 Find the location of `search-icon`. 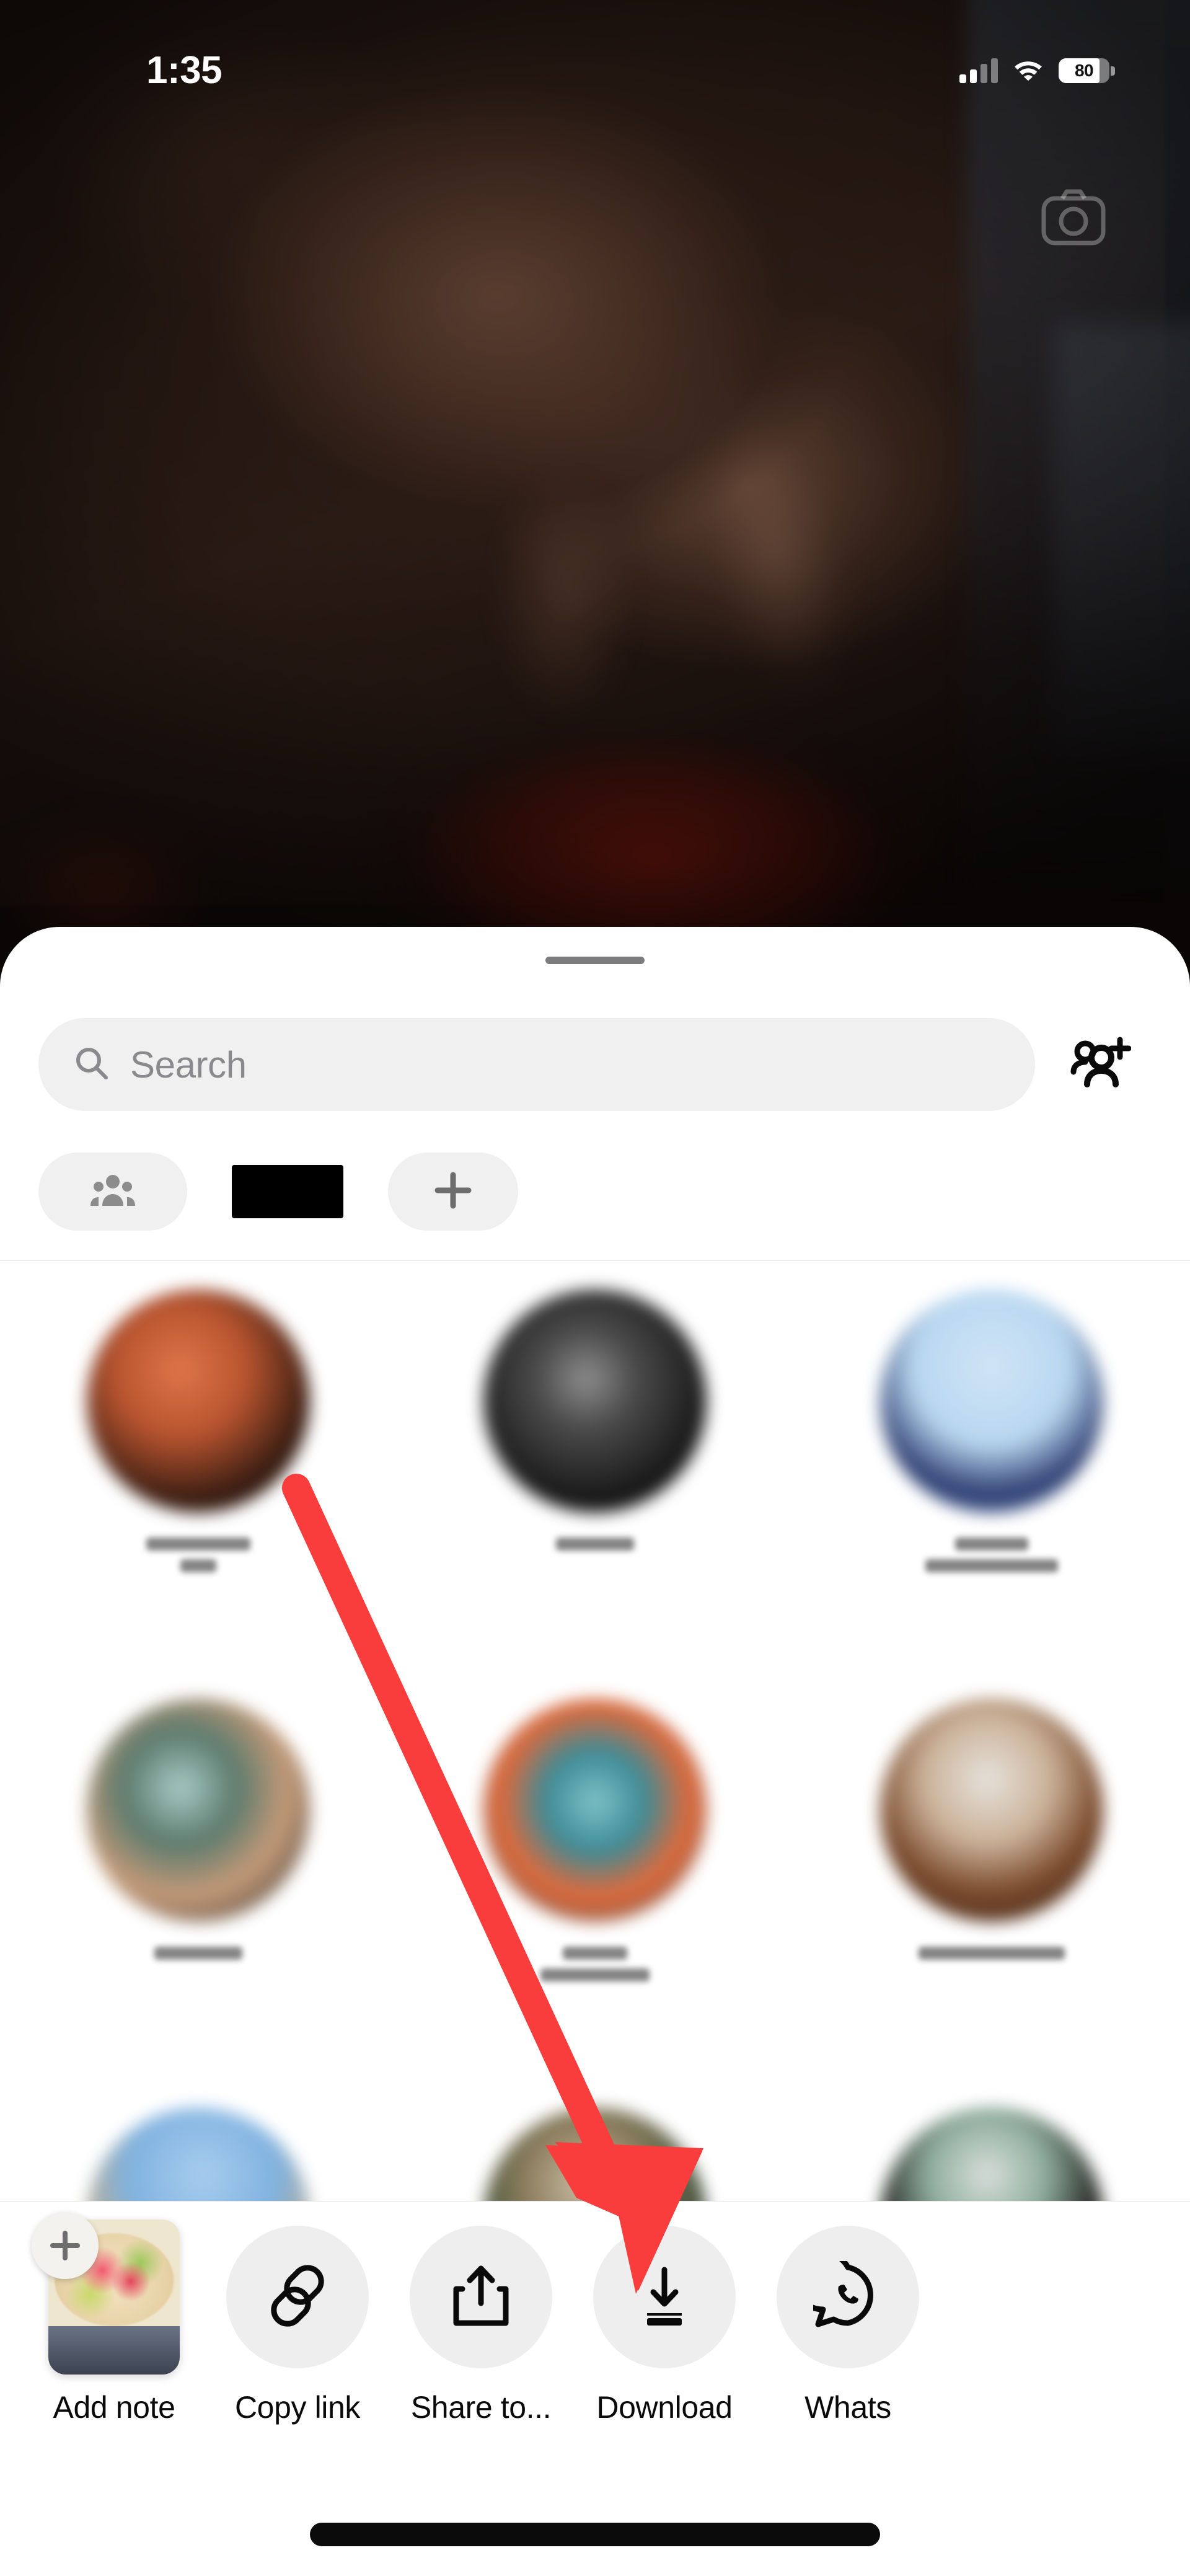

search-icon is located at coordinates (91, 1065).